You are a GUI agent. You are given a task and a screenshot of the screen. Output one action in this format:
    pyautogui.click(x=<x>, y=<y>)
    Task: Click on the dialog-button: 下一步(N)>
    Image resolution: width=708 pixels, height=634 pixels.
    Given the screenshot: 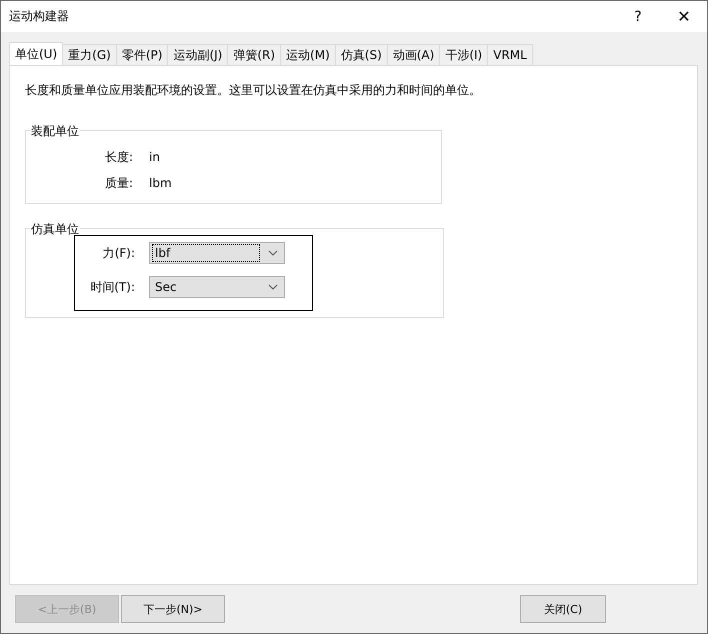 What is the action you would take?
    pyautogui.click(x=173, y=609)
    